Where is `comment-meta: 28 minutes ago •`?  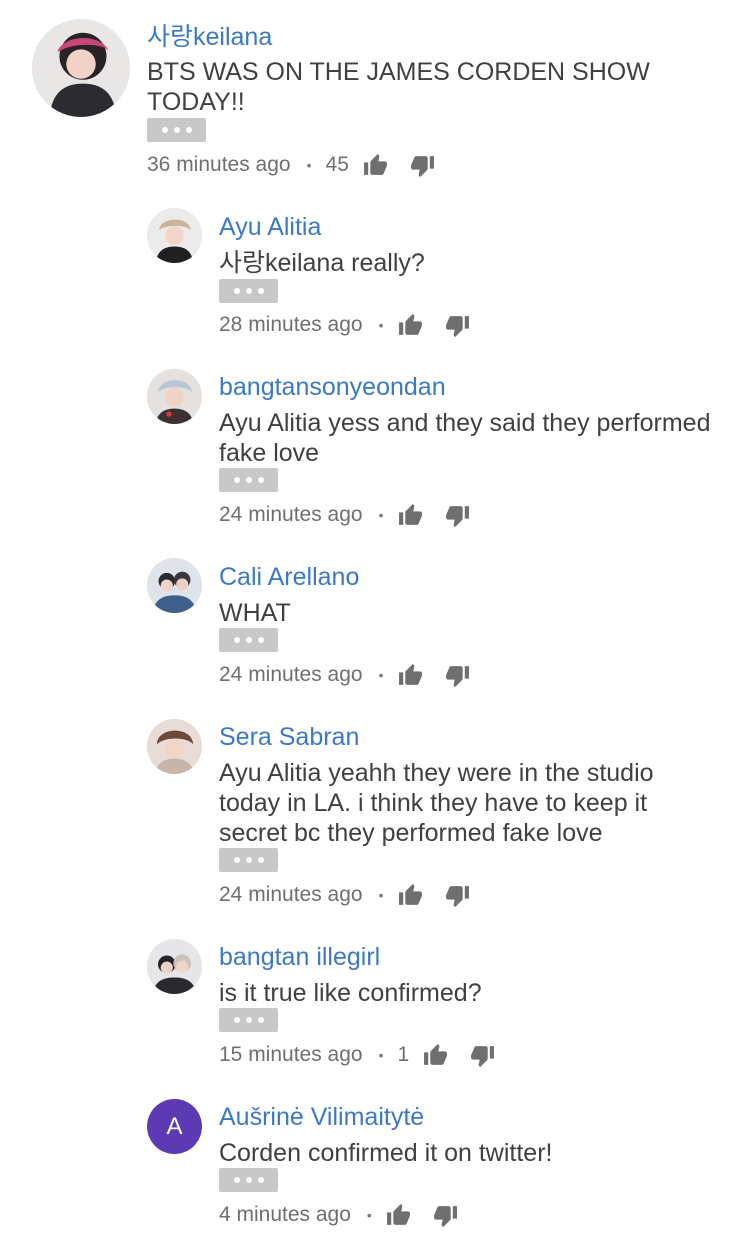 comment-meta: 28 minutes ago • is located at coordinates (344, 325).